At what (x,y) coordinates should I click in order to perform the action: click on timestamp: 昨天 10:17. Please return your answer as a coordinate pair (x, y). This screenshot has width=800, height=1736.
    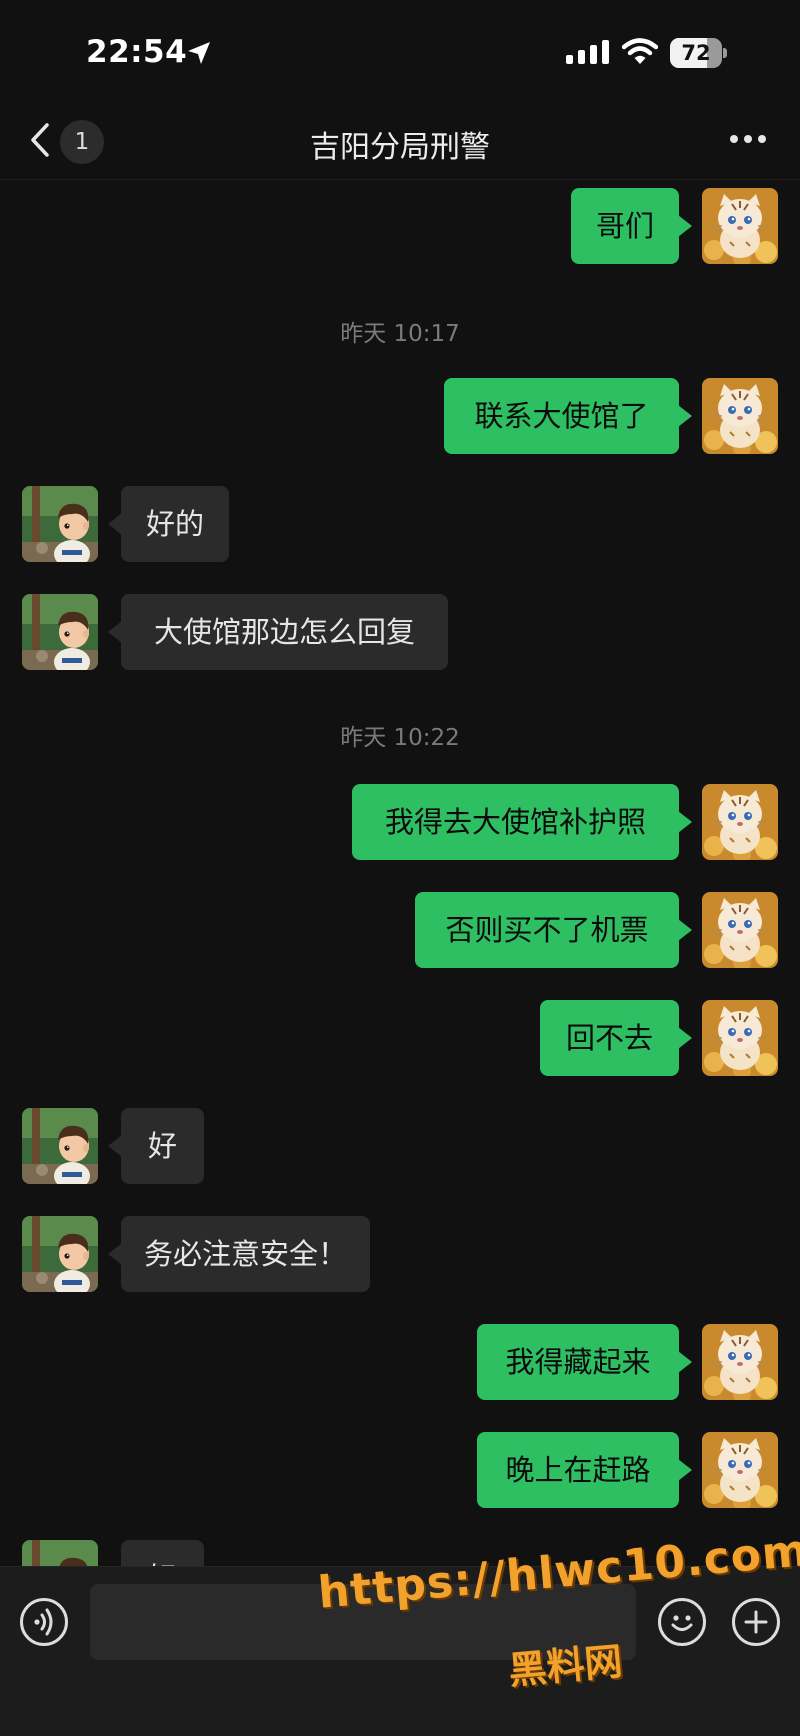
    Looking at the image, I should click on (400, 334).